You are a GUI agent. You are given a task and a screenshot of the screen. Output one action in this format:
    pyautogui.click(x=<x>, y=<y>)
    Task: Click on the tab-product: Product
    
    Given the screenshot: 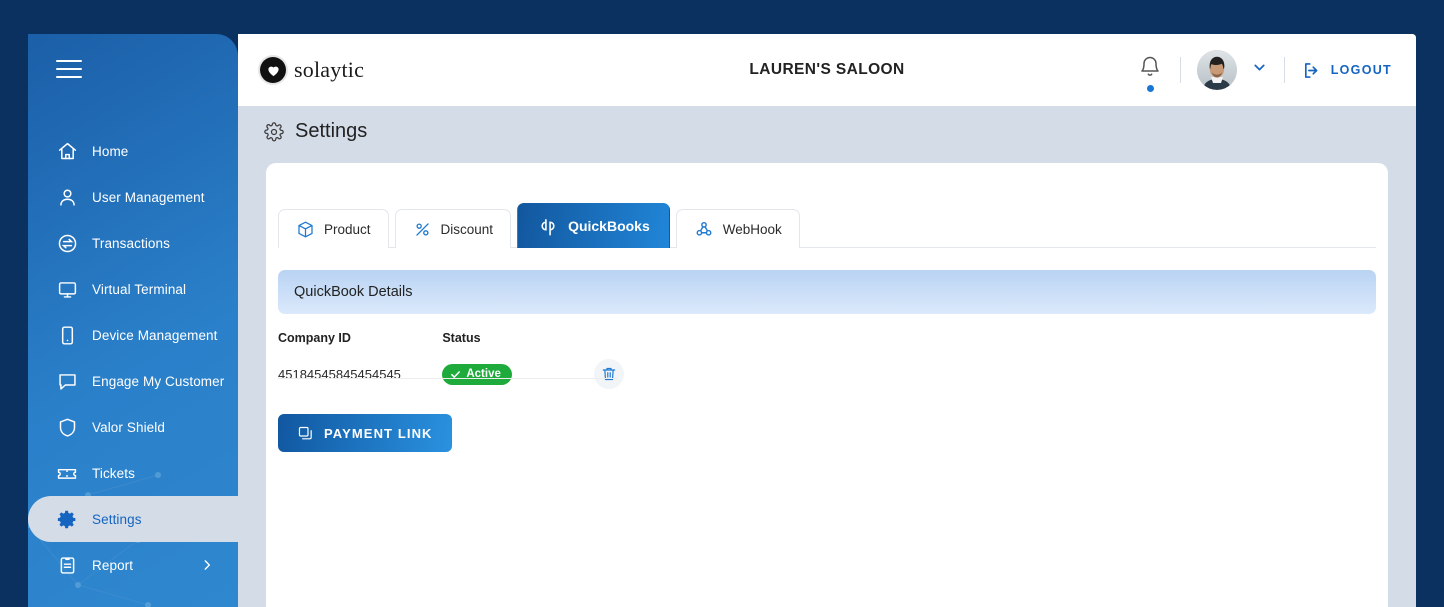 What is the action you would take?
    pyautogui.click(x=333, y=228)
    